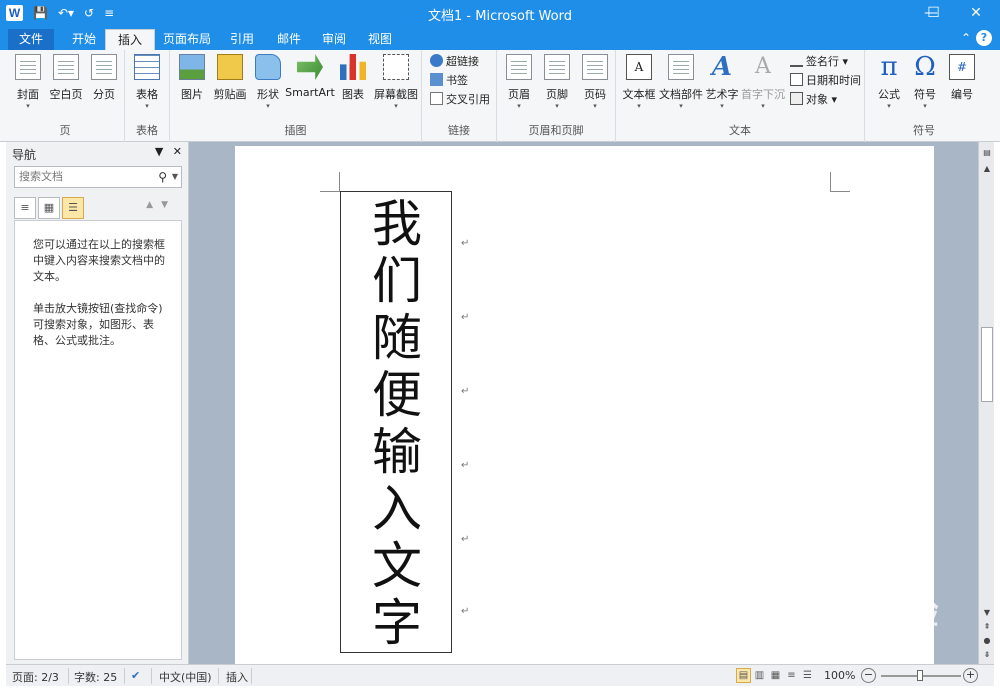 This screenshot has width=1000, height=692. I want to click on group-header-footer: 页眉 ▾ 页脚 ▾ 页码 ▾ 页眉和页脚, so click(556, 96).